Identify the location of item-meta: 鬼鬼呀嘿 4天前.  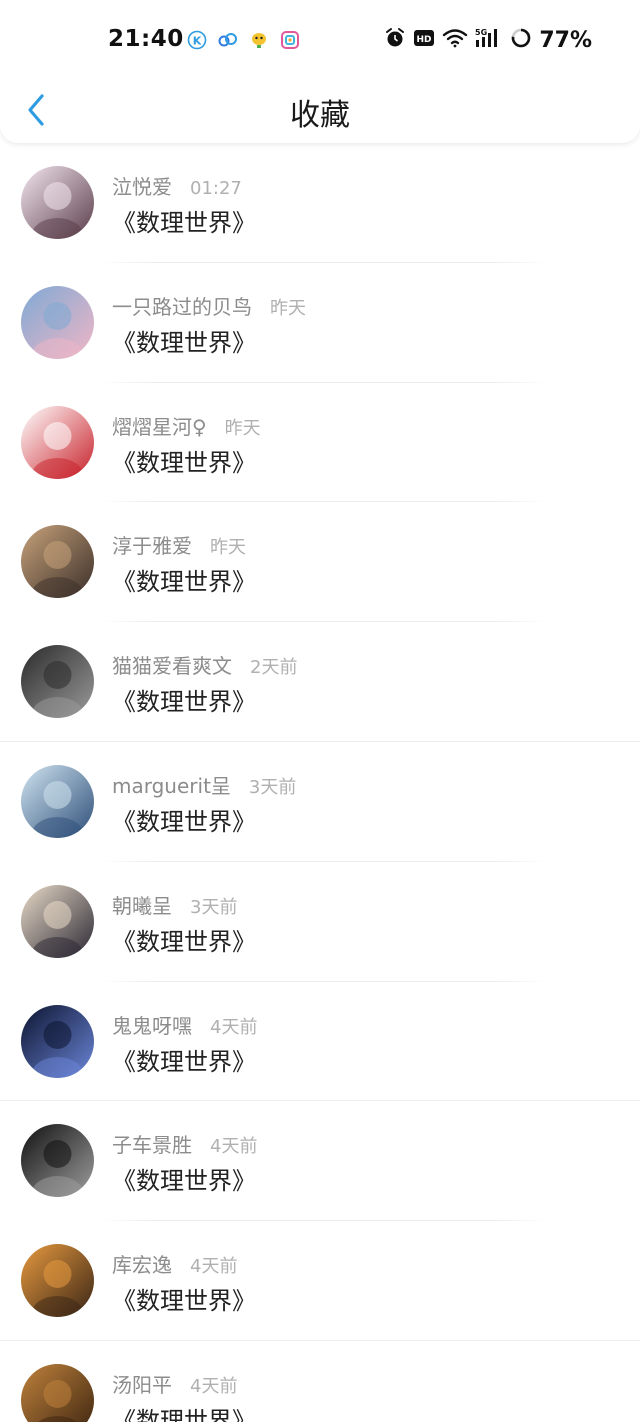
(184, 1024).